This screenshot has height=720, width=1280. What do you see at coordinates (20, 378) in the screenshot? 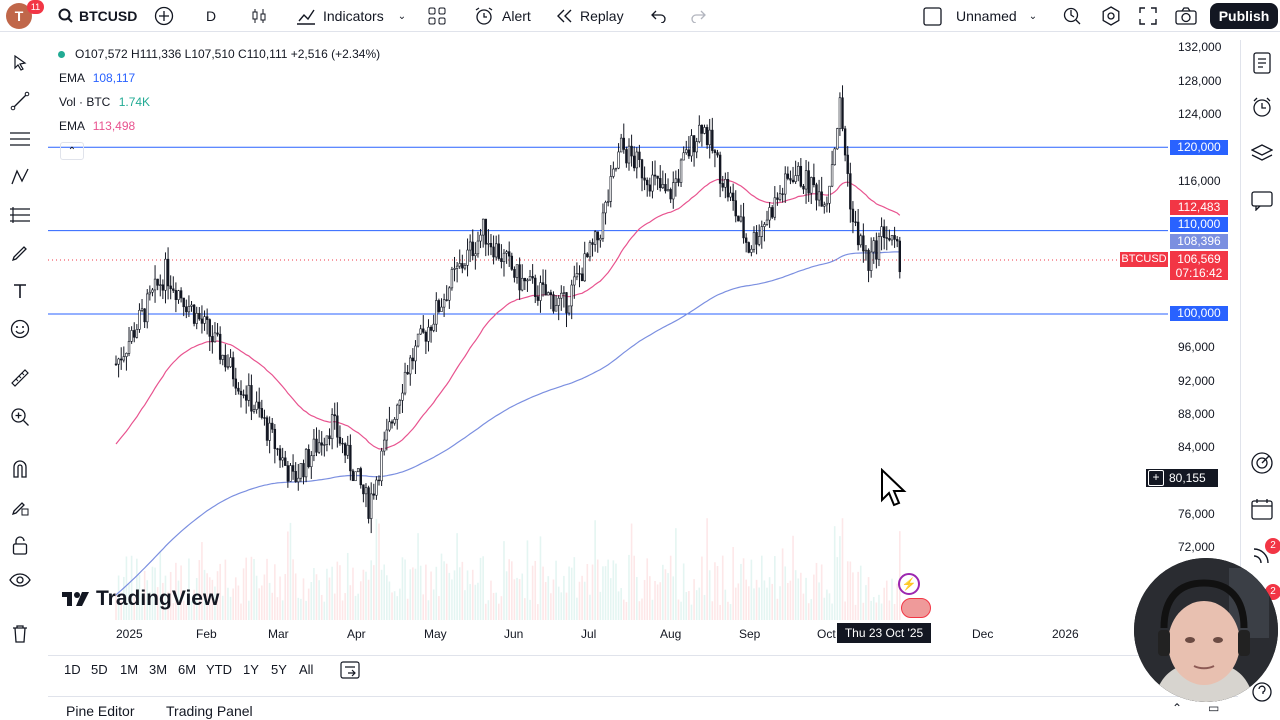
I see `ruler-icon` at bounding box center [20, 378].